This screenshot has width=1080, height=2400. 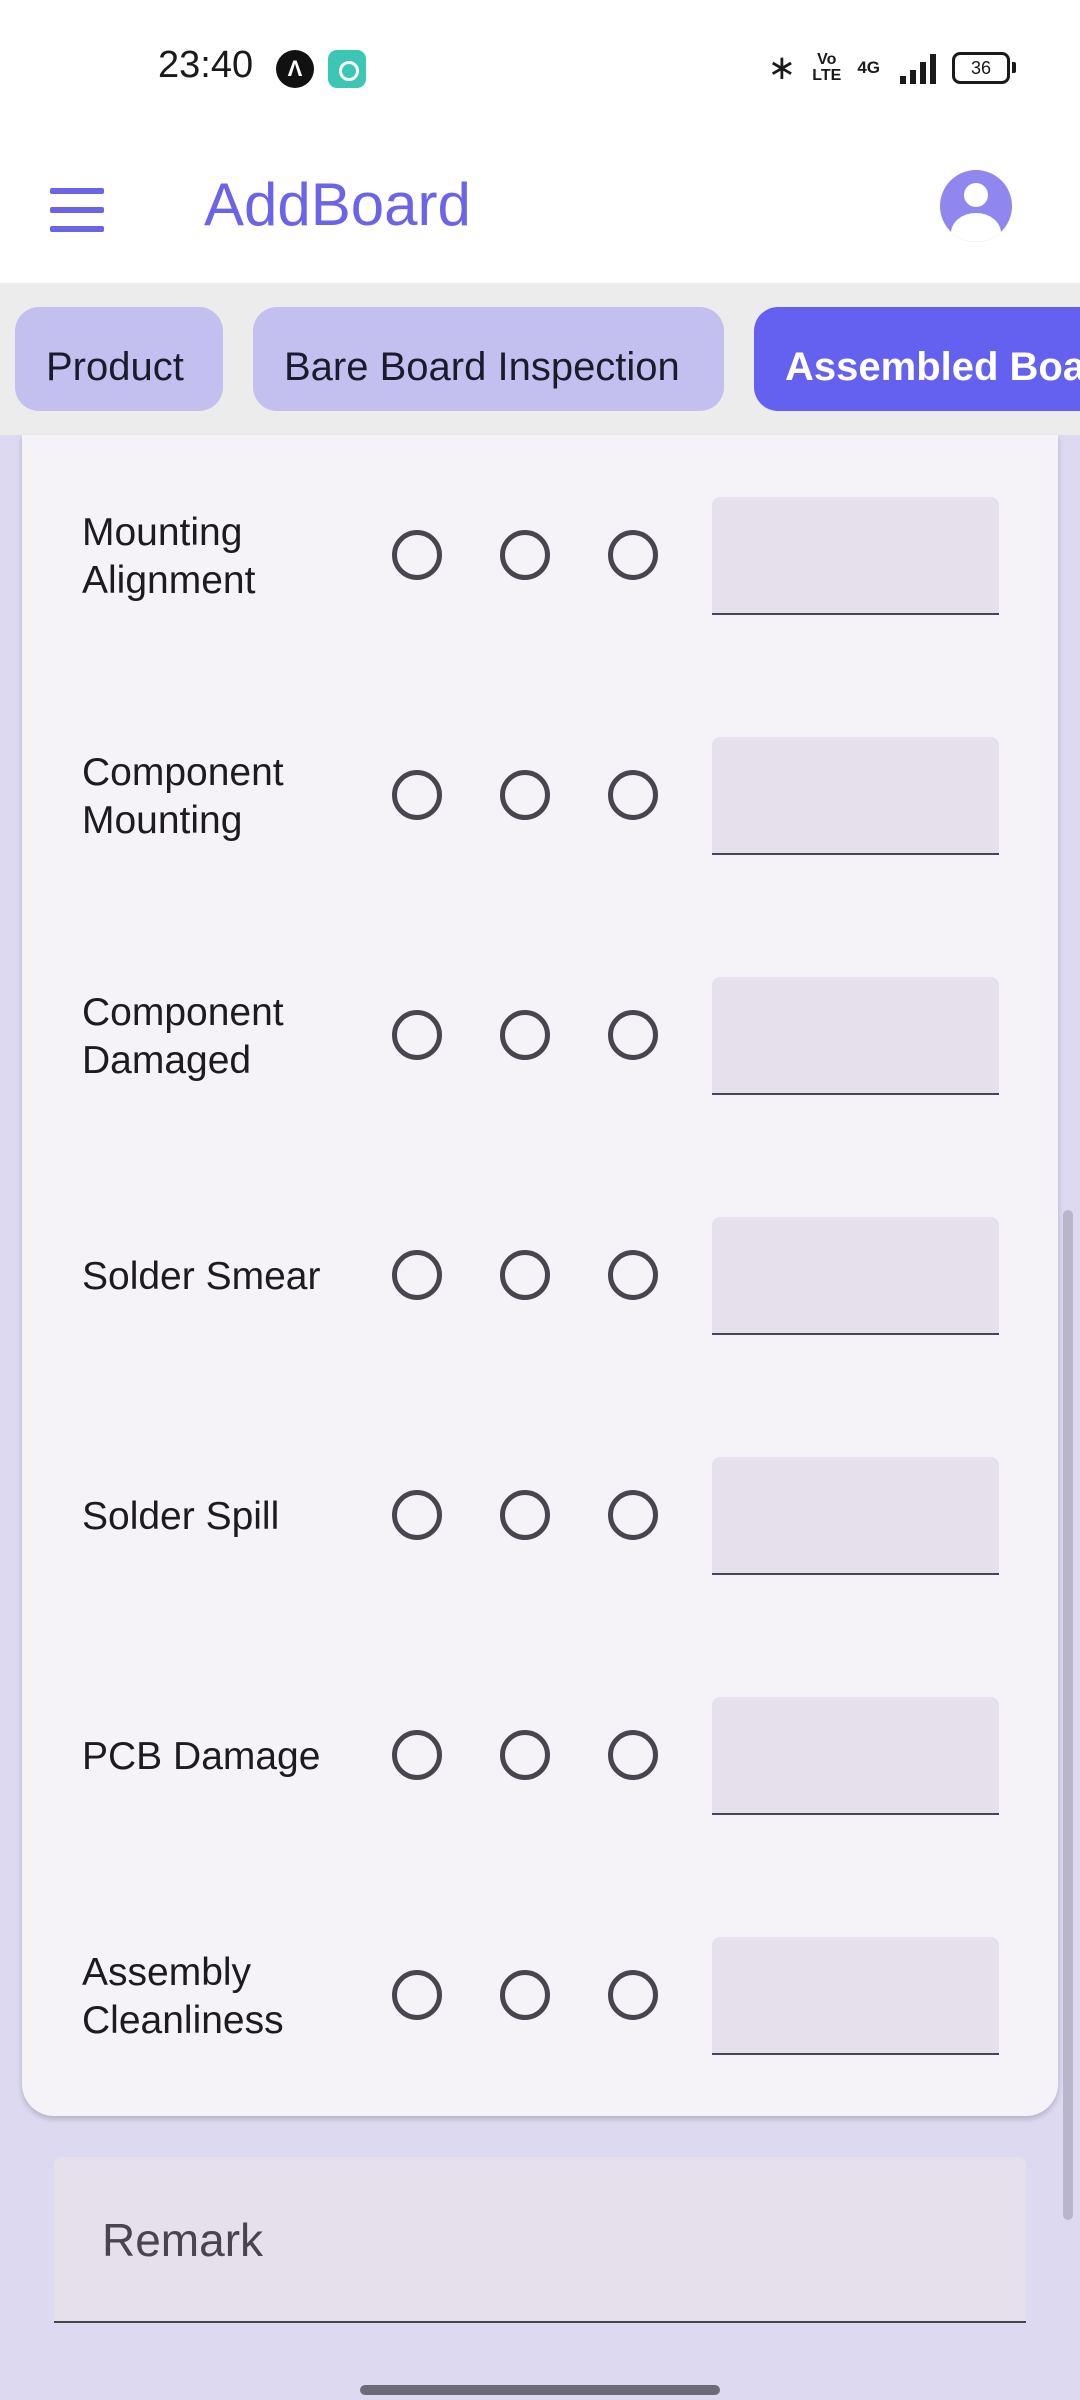 I want to click on home-indicator, so click(x=540, y=2390).